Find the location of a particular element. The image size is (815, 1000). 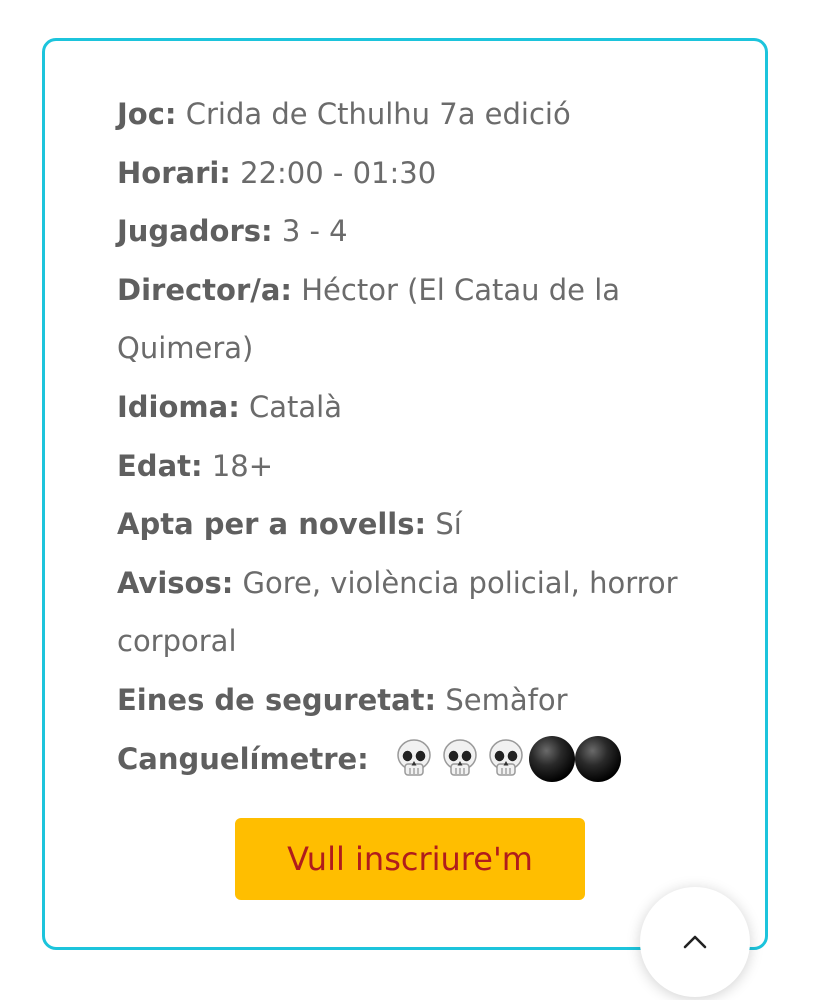

info-key: Idioma: is located at coordinates (178, 406).